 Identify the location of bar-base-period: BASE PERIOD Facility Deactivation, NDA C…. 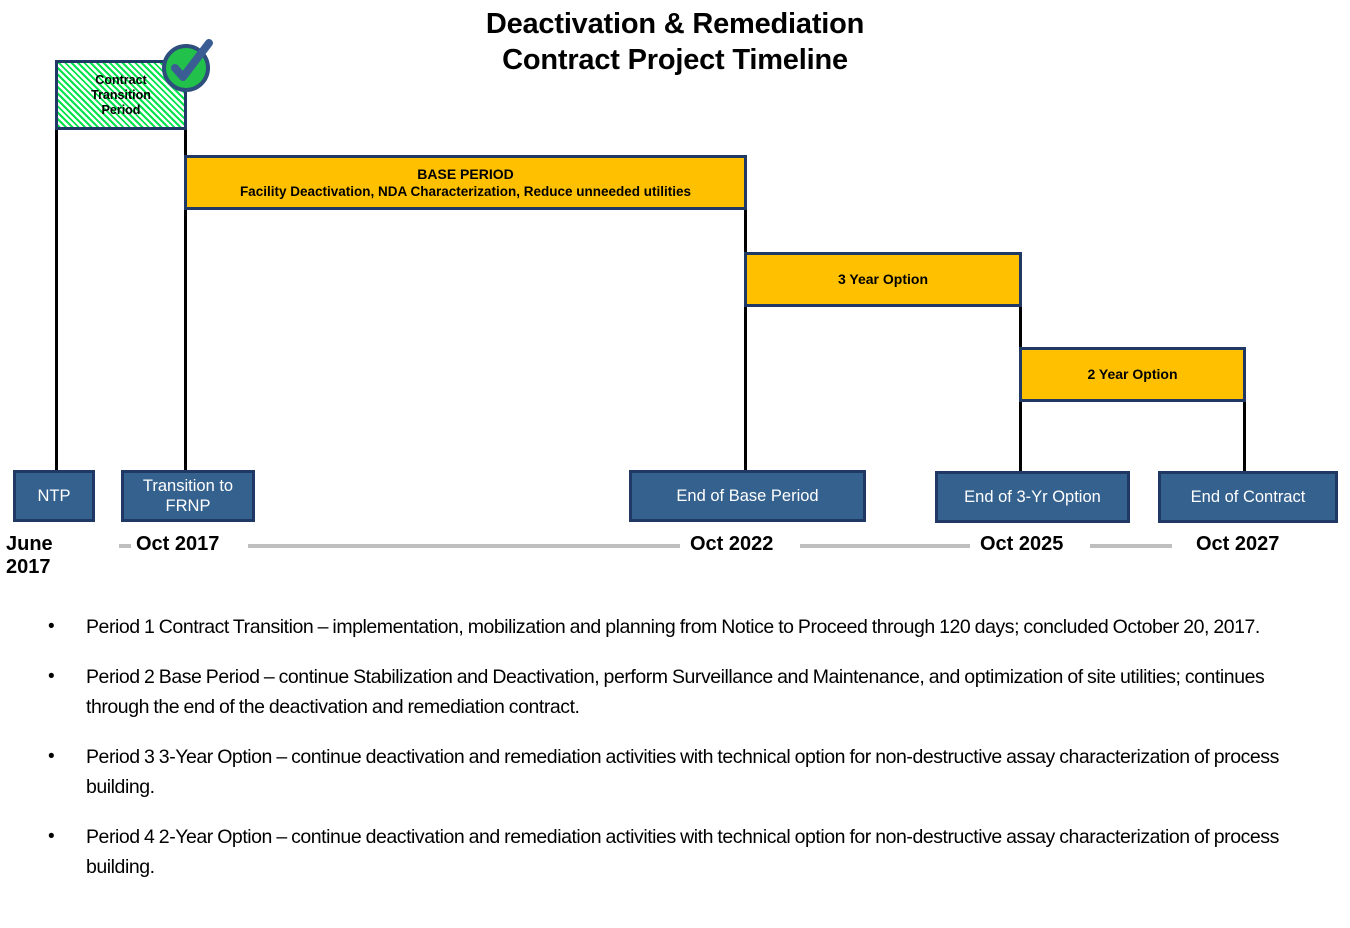
(465, 182).